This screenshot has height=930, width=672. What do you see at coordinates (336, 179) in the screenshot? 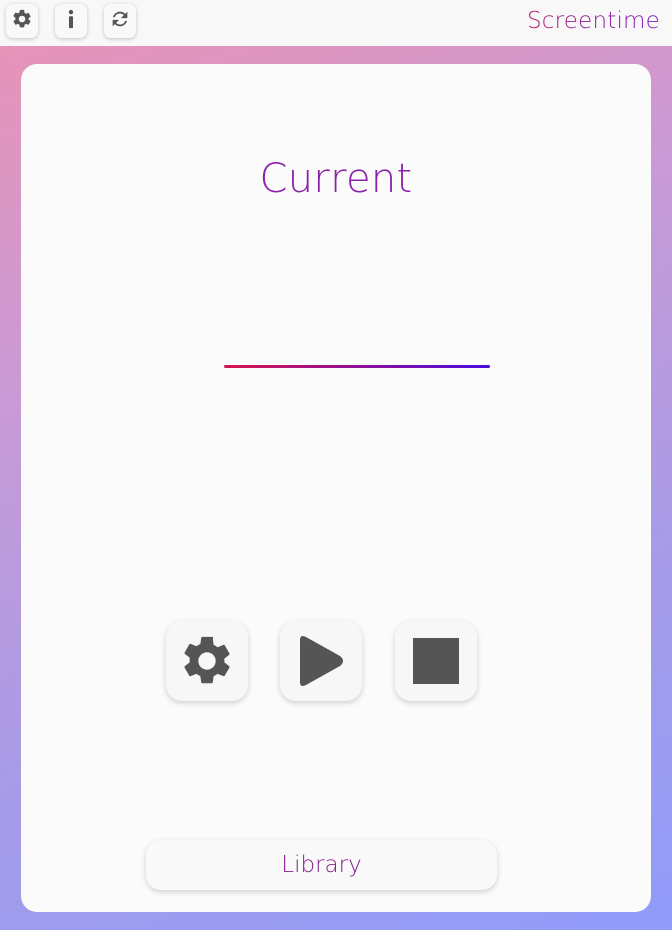
I see `page-title: Current` at bounding box center [336, 179].